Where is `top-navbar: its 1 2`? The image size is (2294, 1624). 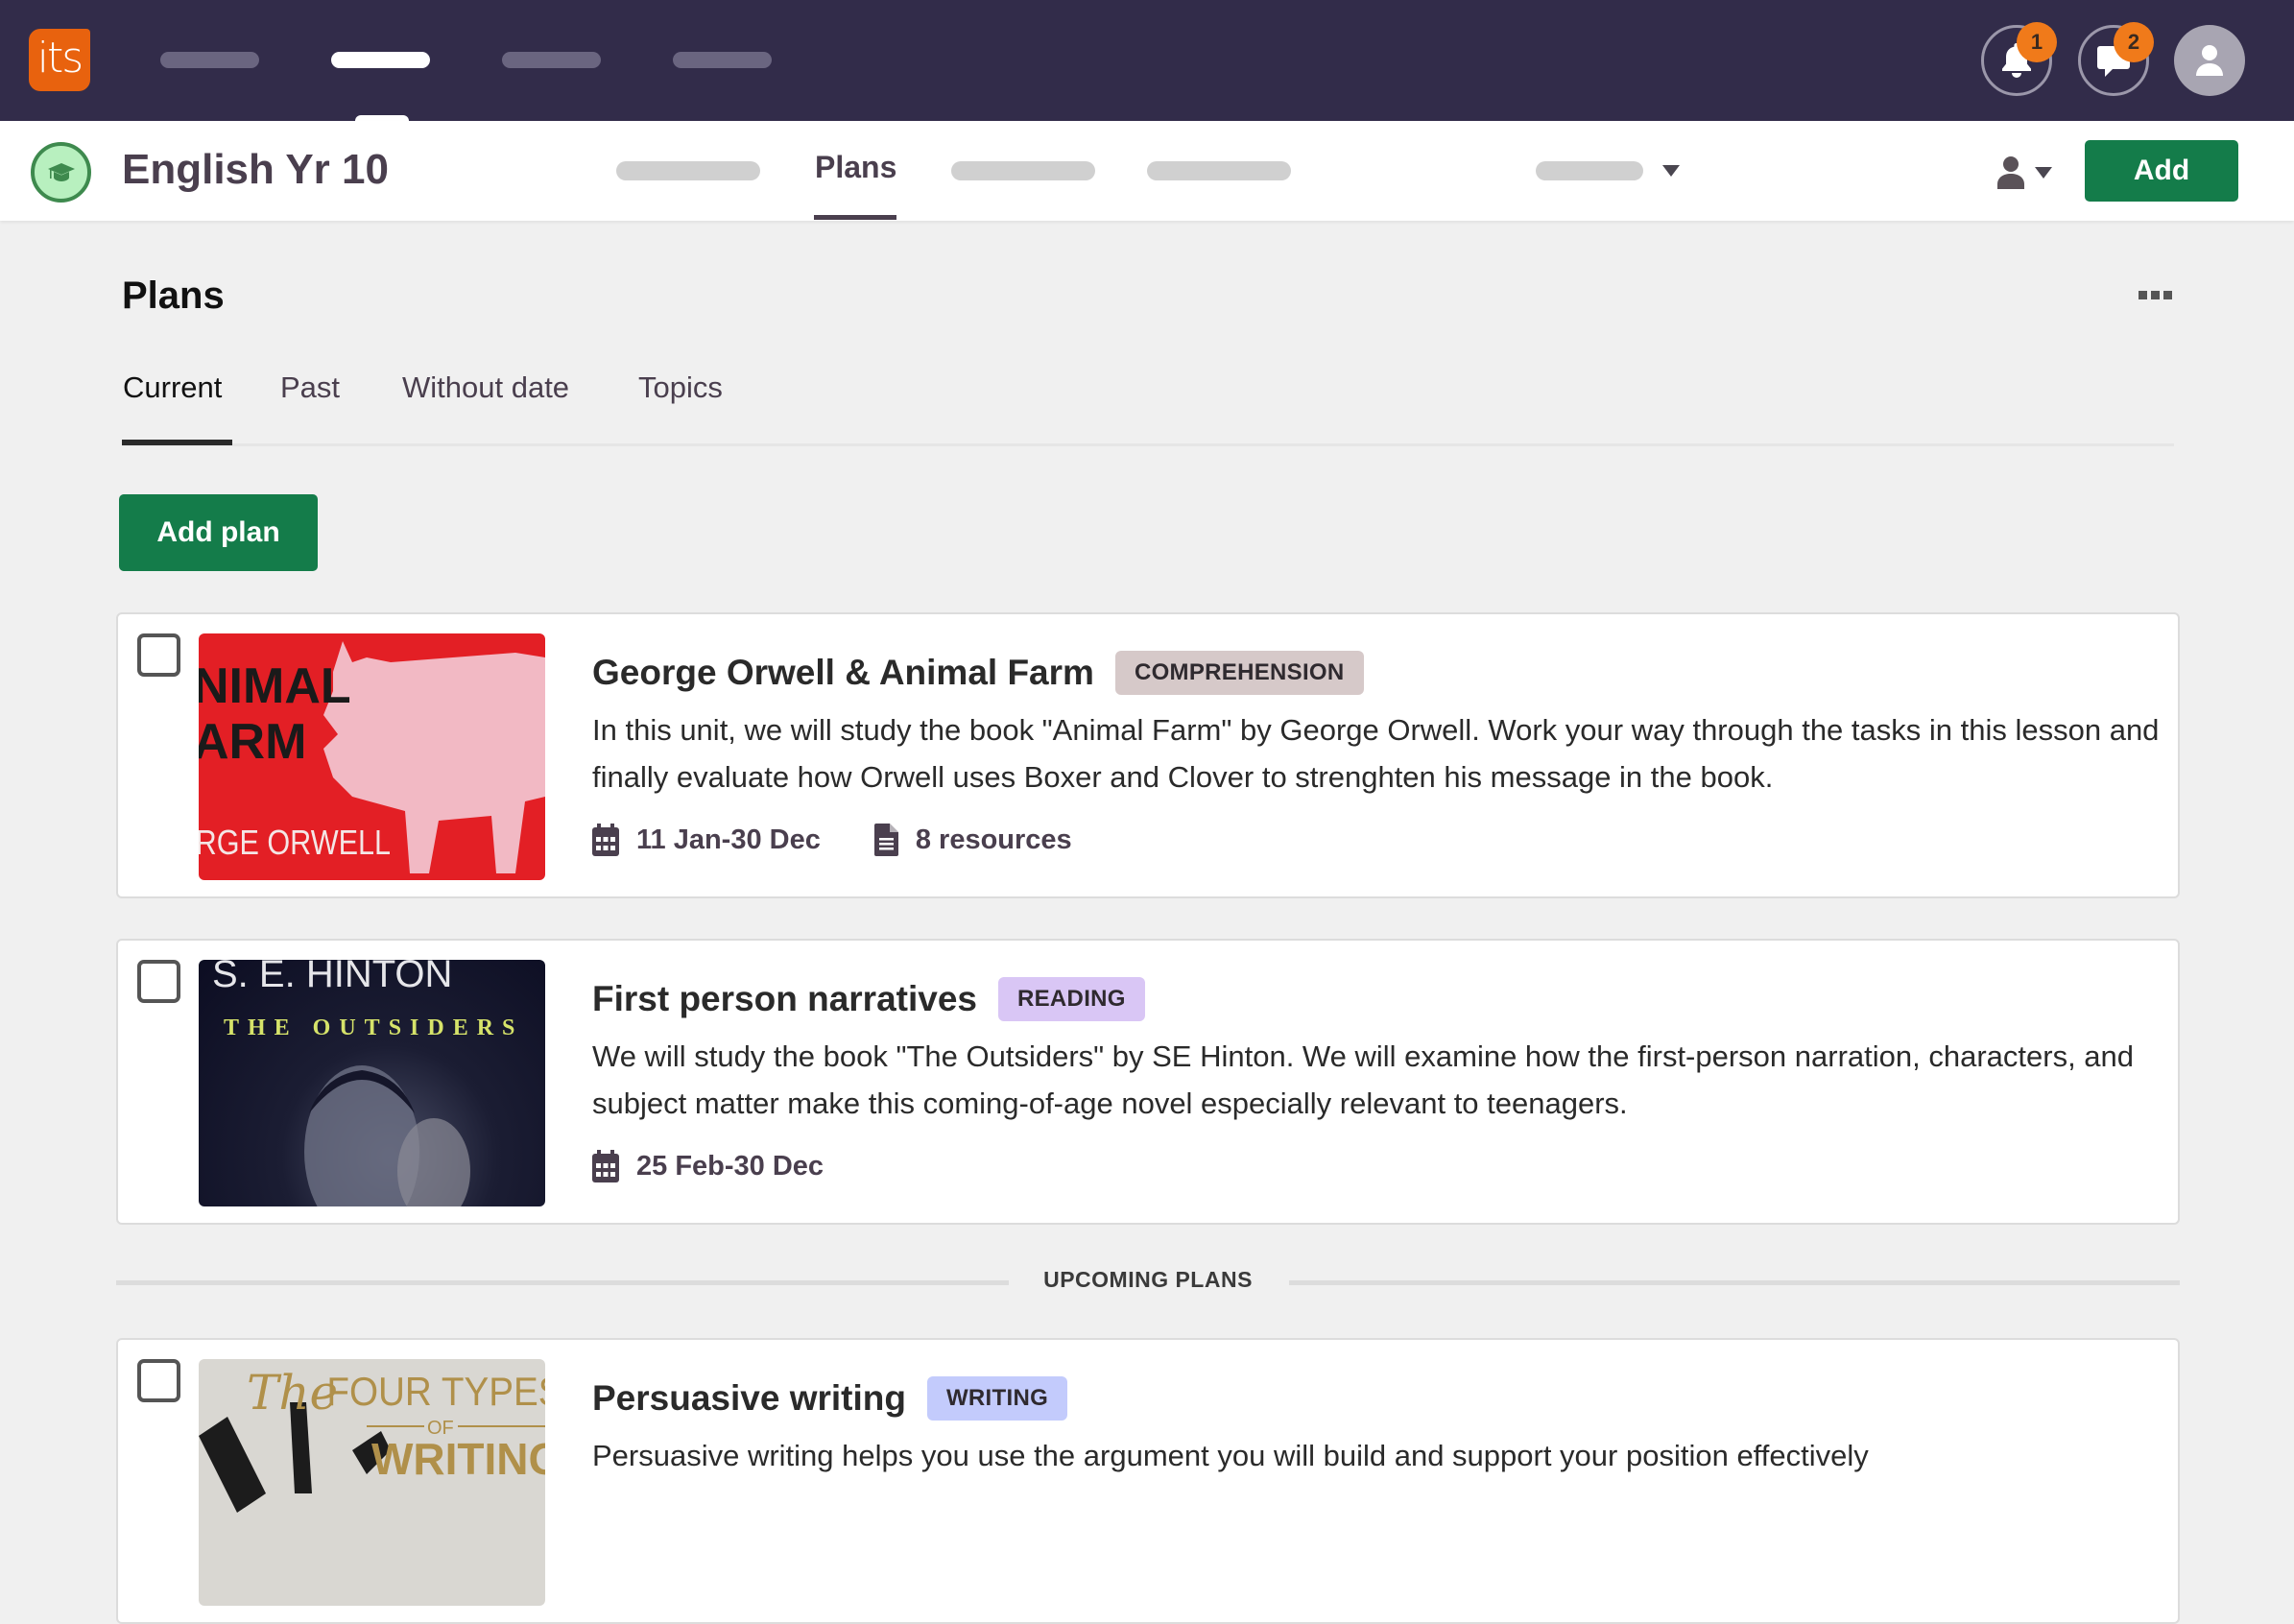 top-navbar: its 1 2 is located at coordinates (1147, 63).